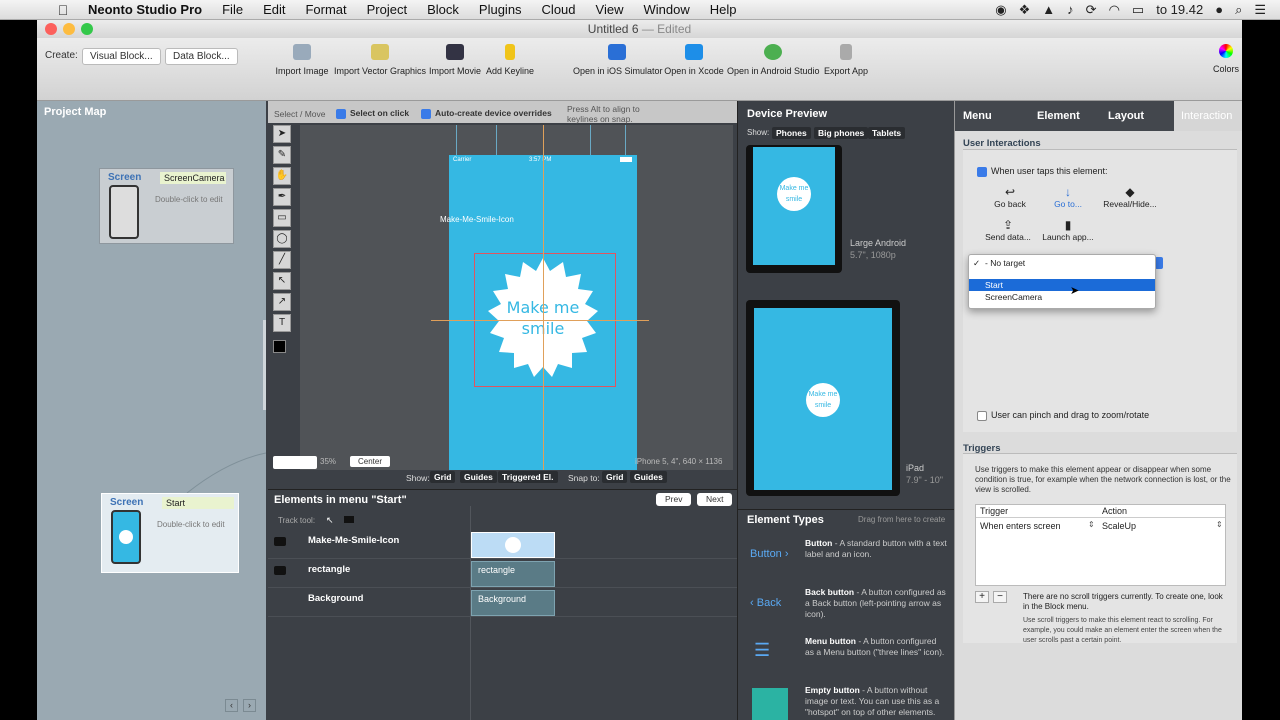 The width and height of the screenshot is (1280, 720). Describe the element at coordinates (1000, 10) in the screenshot. I see `record-icon: ◉` at that location.